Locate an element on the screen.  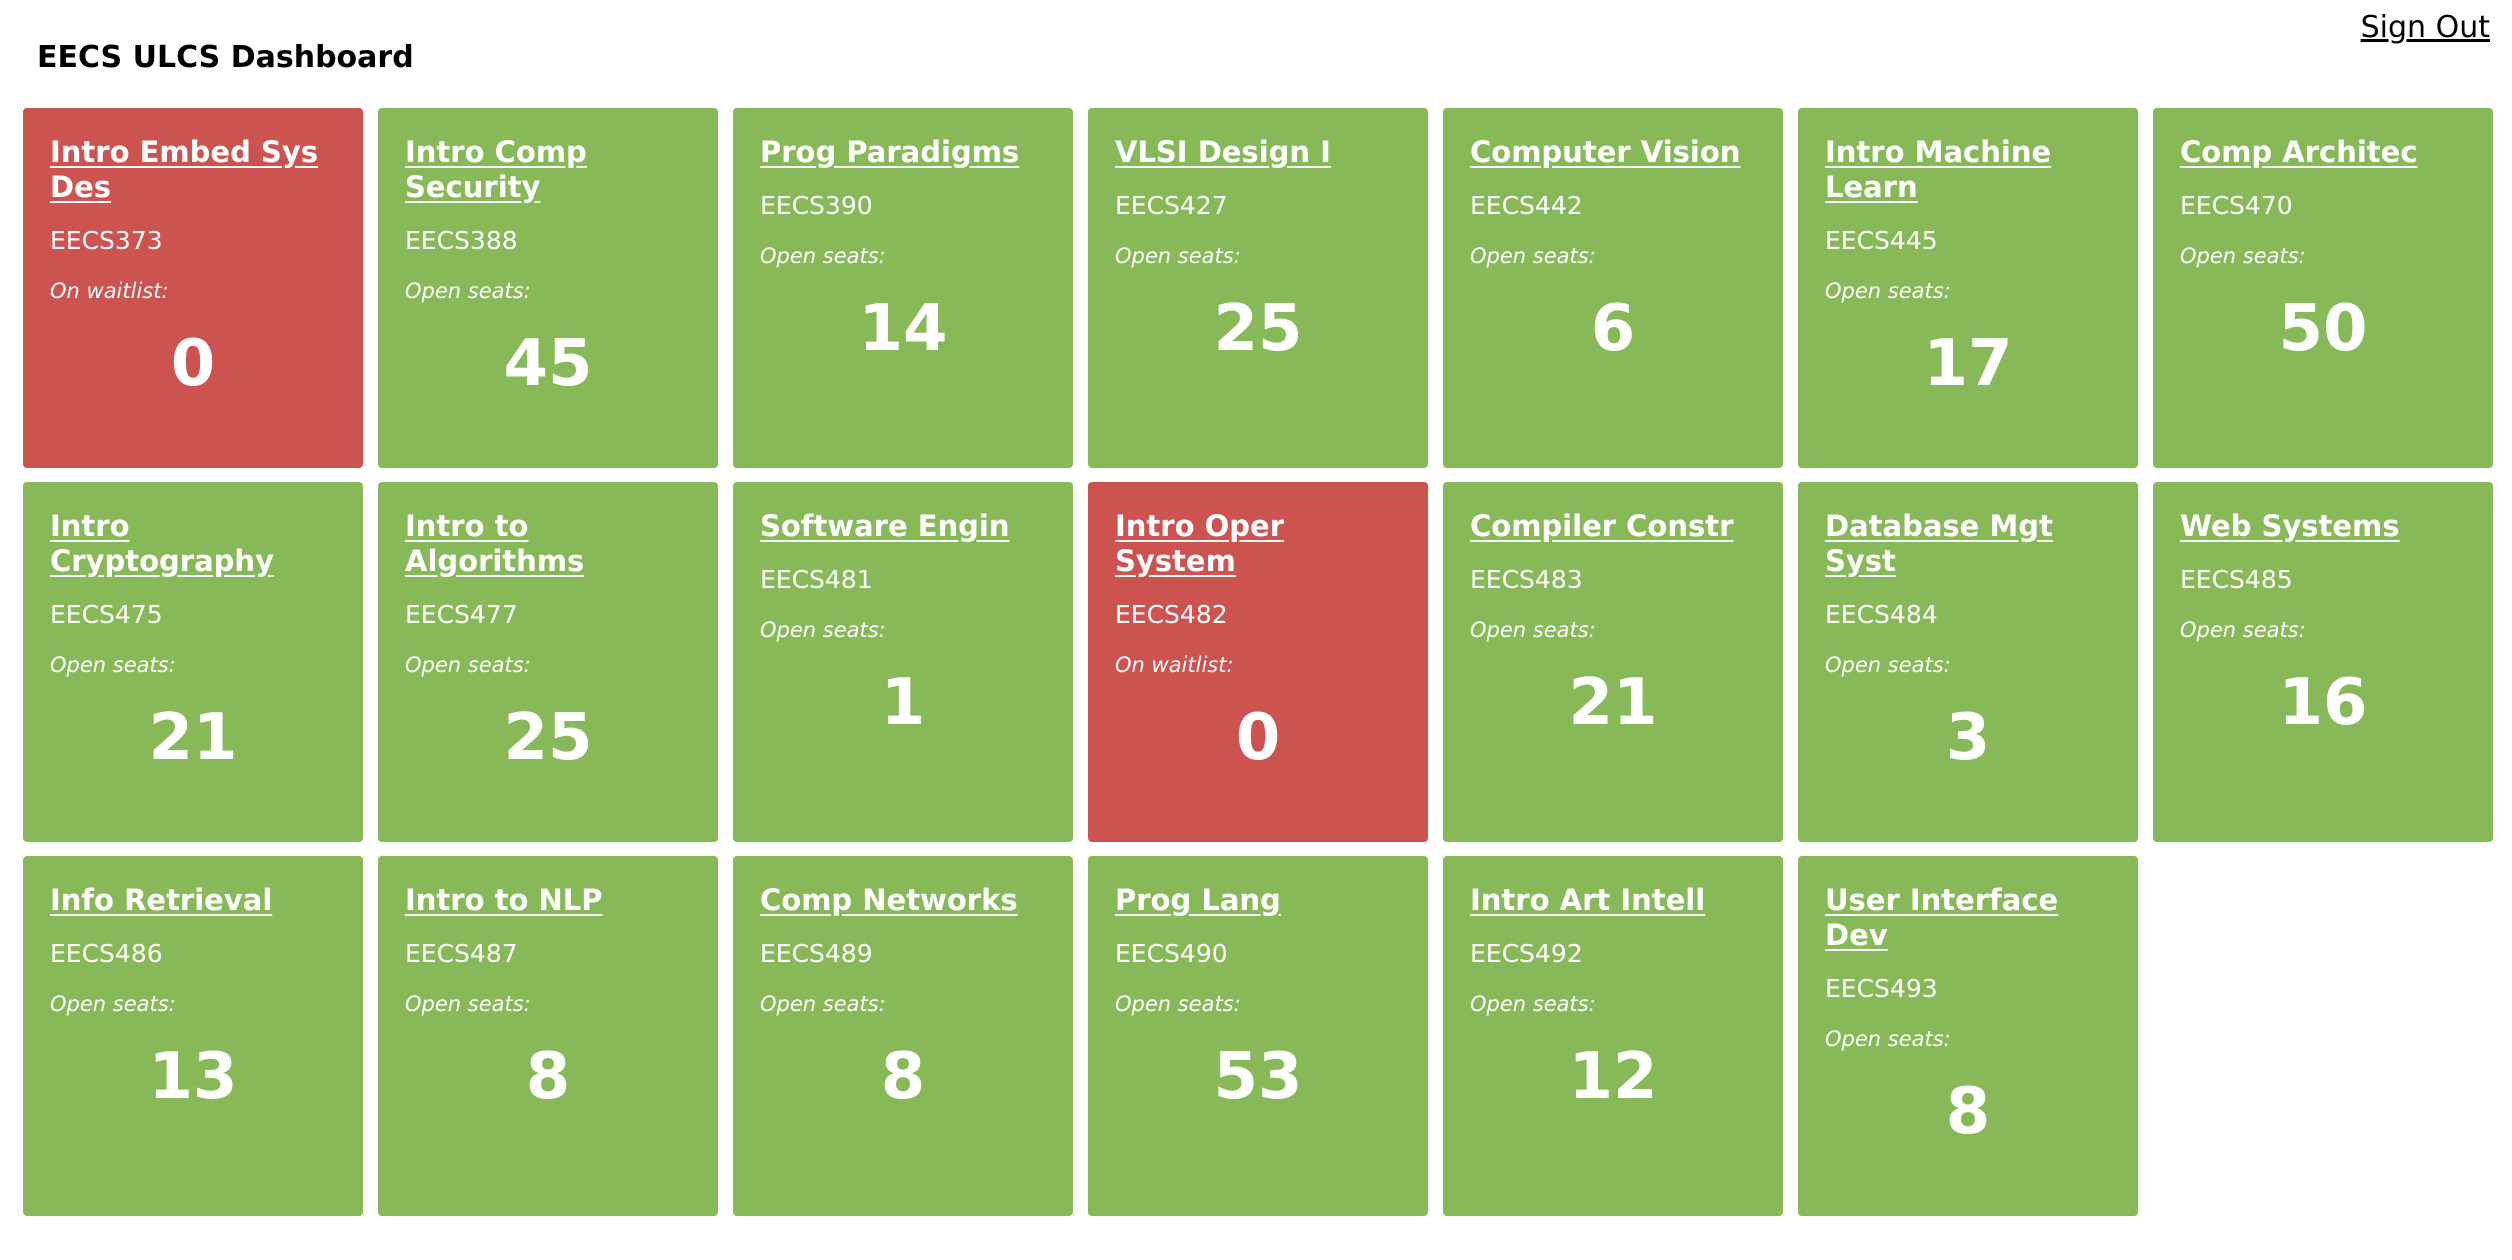
course-title-link: Software Engin is located at coordinates (903, 526).